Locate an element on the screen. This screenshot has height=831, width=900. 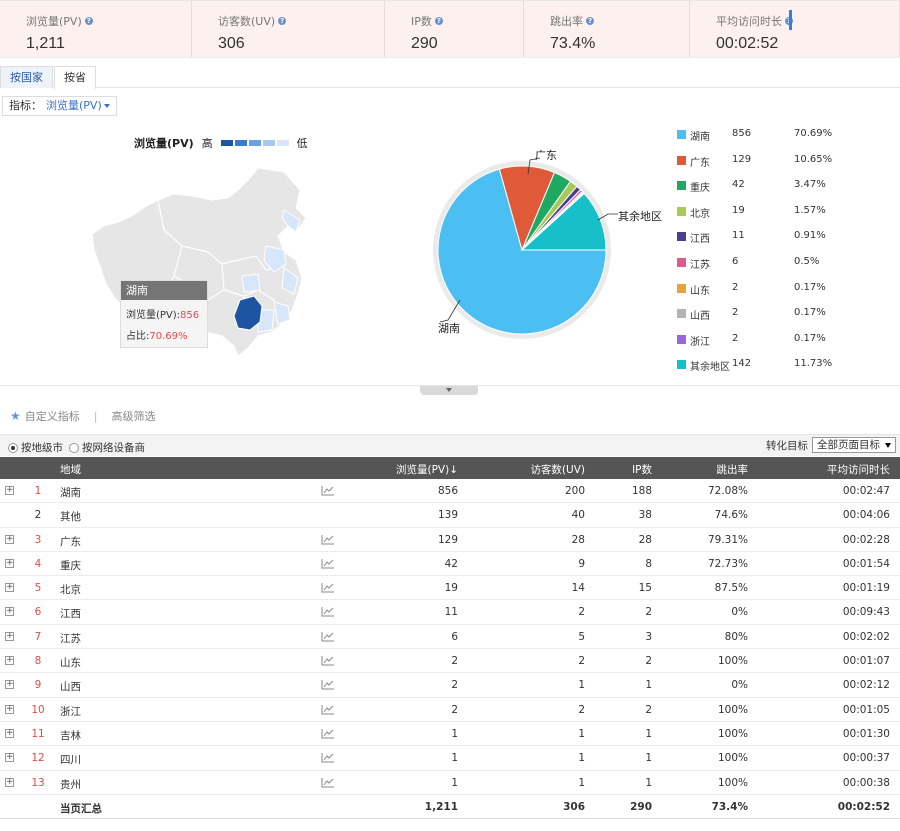
pie-legend-item: 湖南 856 70.69% is located at coordinates (777, 139).